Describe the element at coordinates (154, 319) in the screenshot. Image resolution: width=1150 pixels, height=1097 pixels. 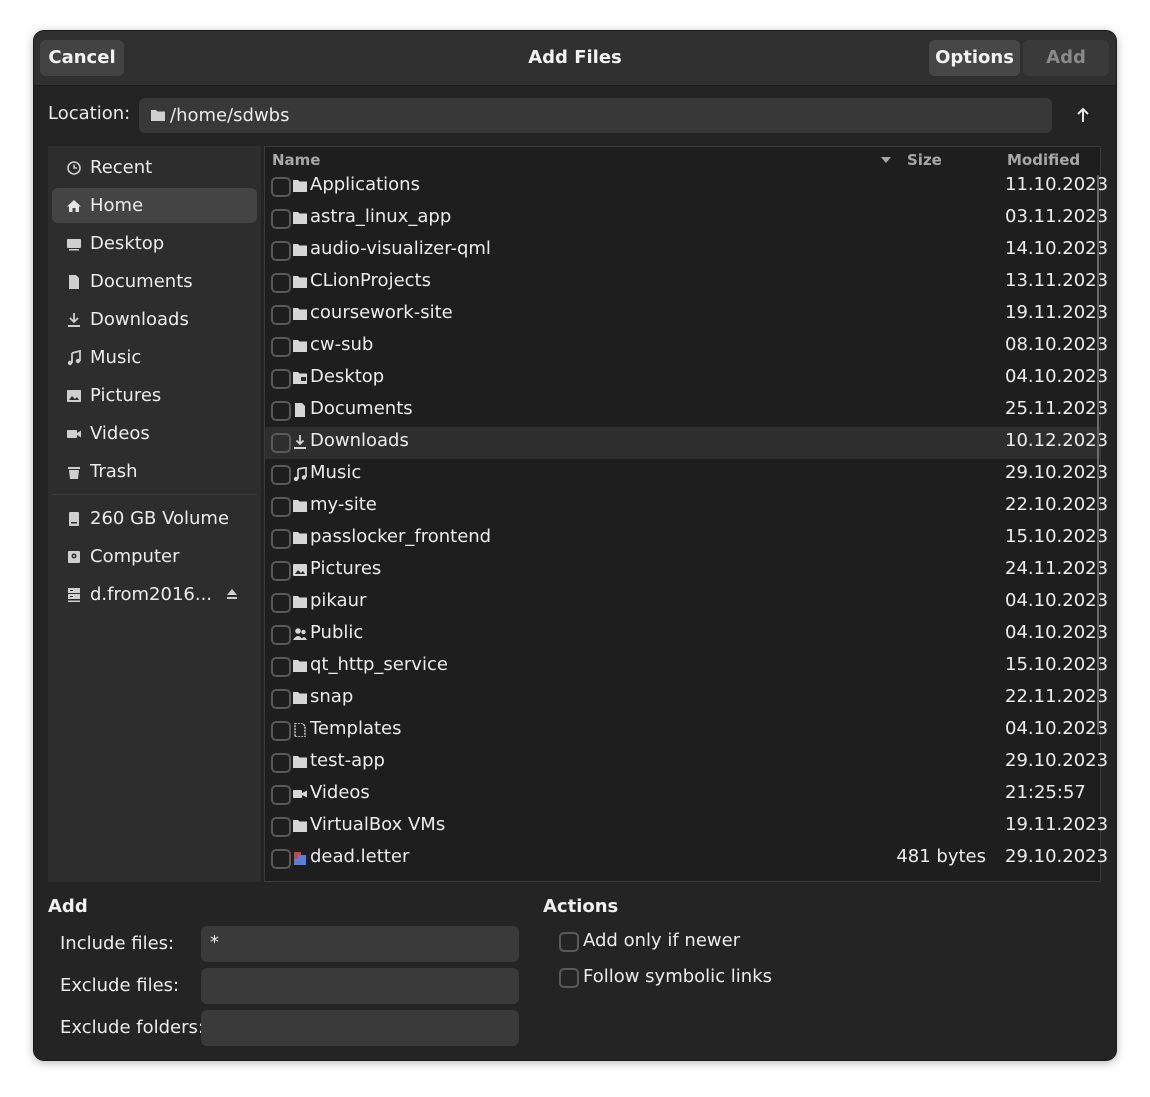
I see `sidebar-item-downloads: Downloads` at that location.